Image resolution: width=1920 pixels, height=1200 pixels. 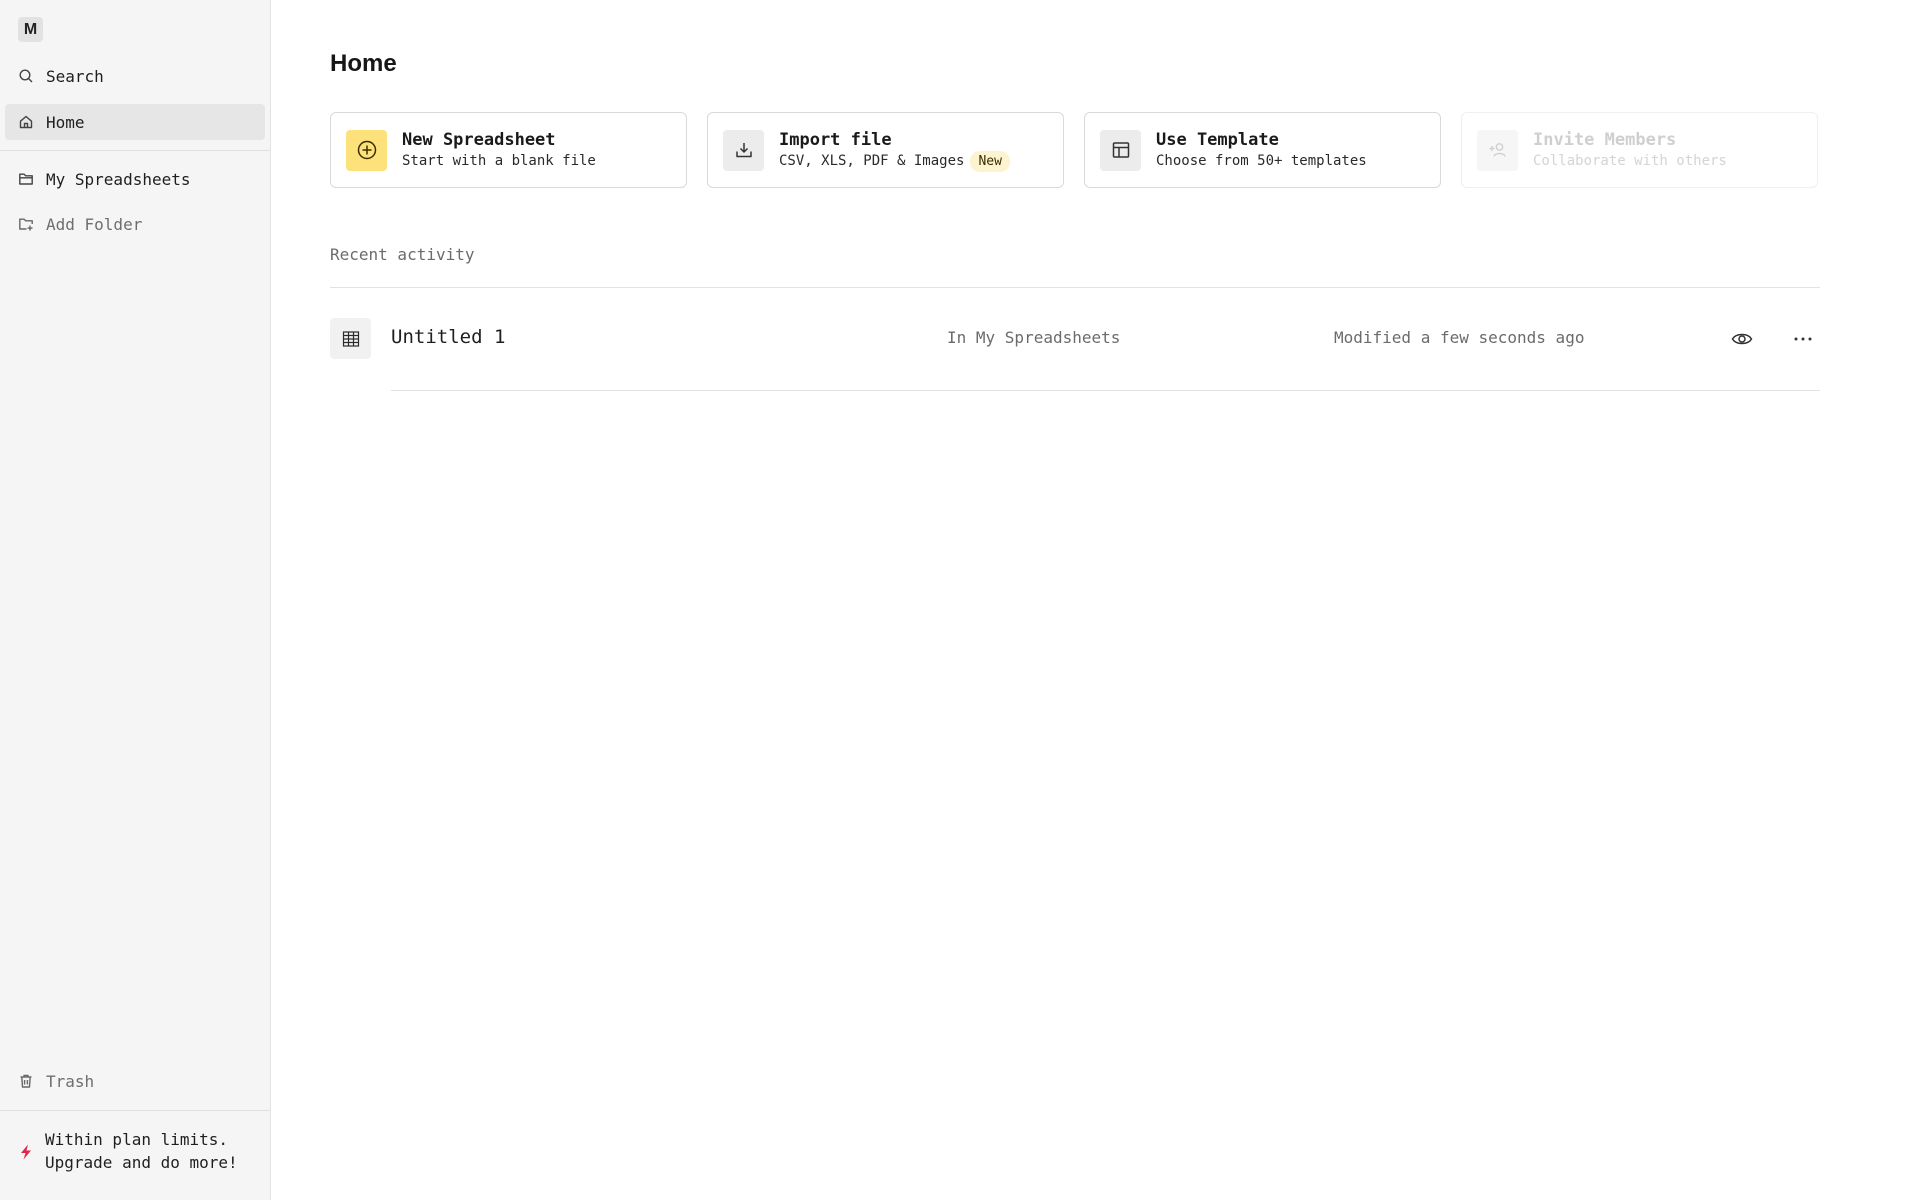 I want to click on upgrade-prompt: Within plan limits. Upgrade and do more!, so click(x=135, y=1151).